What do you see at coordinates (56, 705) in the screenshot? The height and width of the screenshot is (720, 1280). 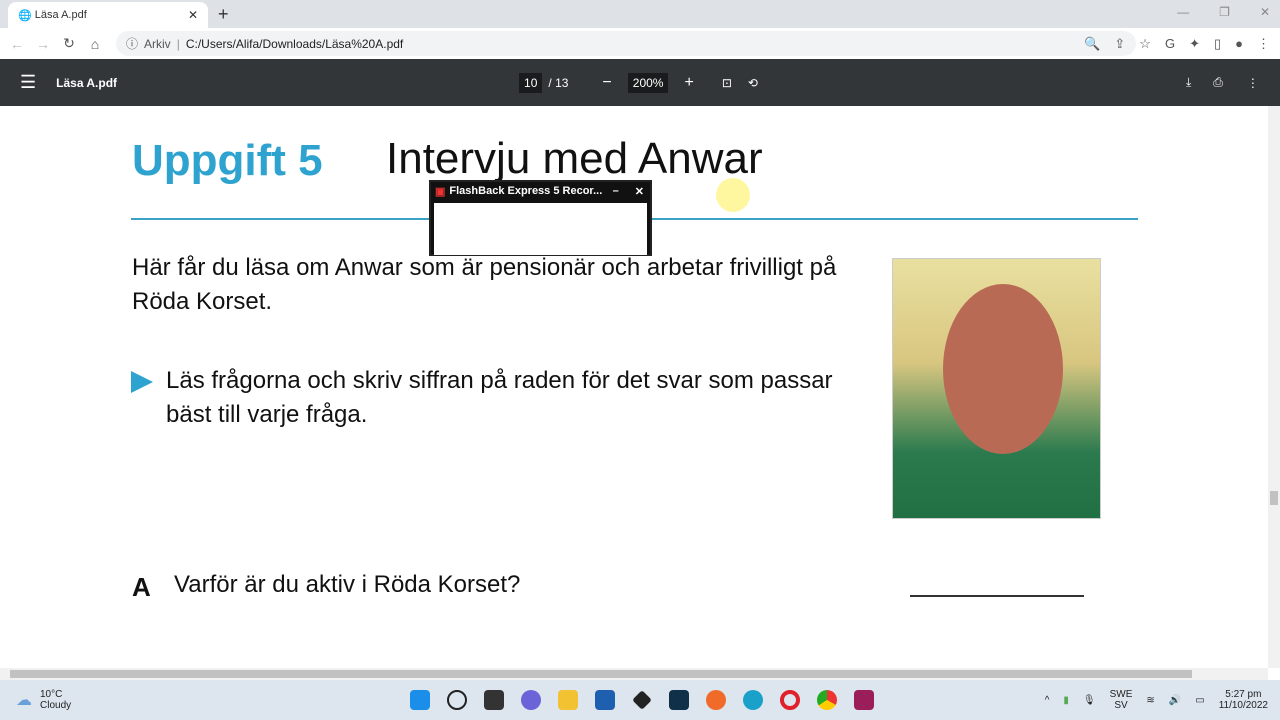 I see `weather-text: Cloudy` at bounding box center [56, 705].